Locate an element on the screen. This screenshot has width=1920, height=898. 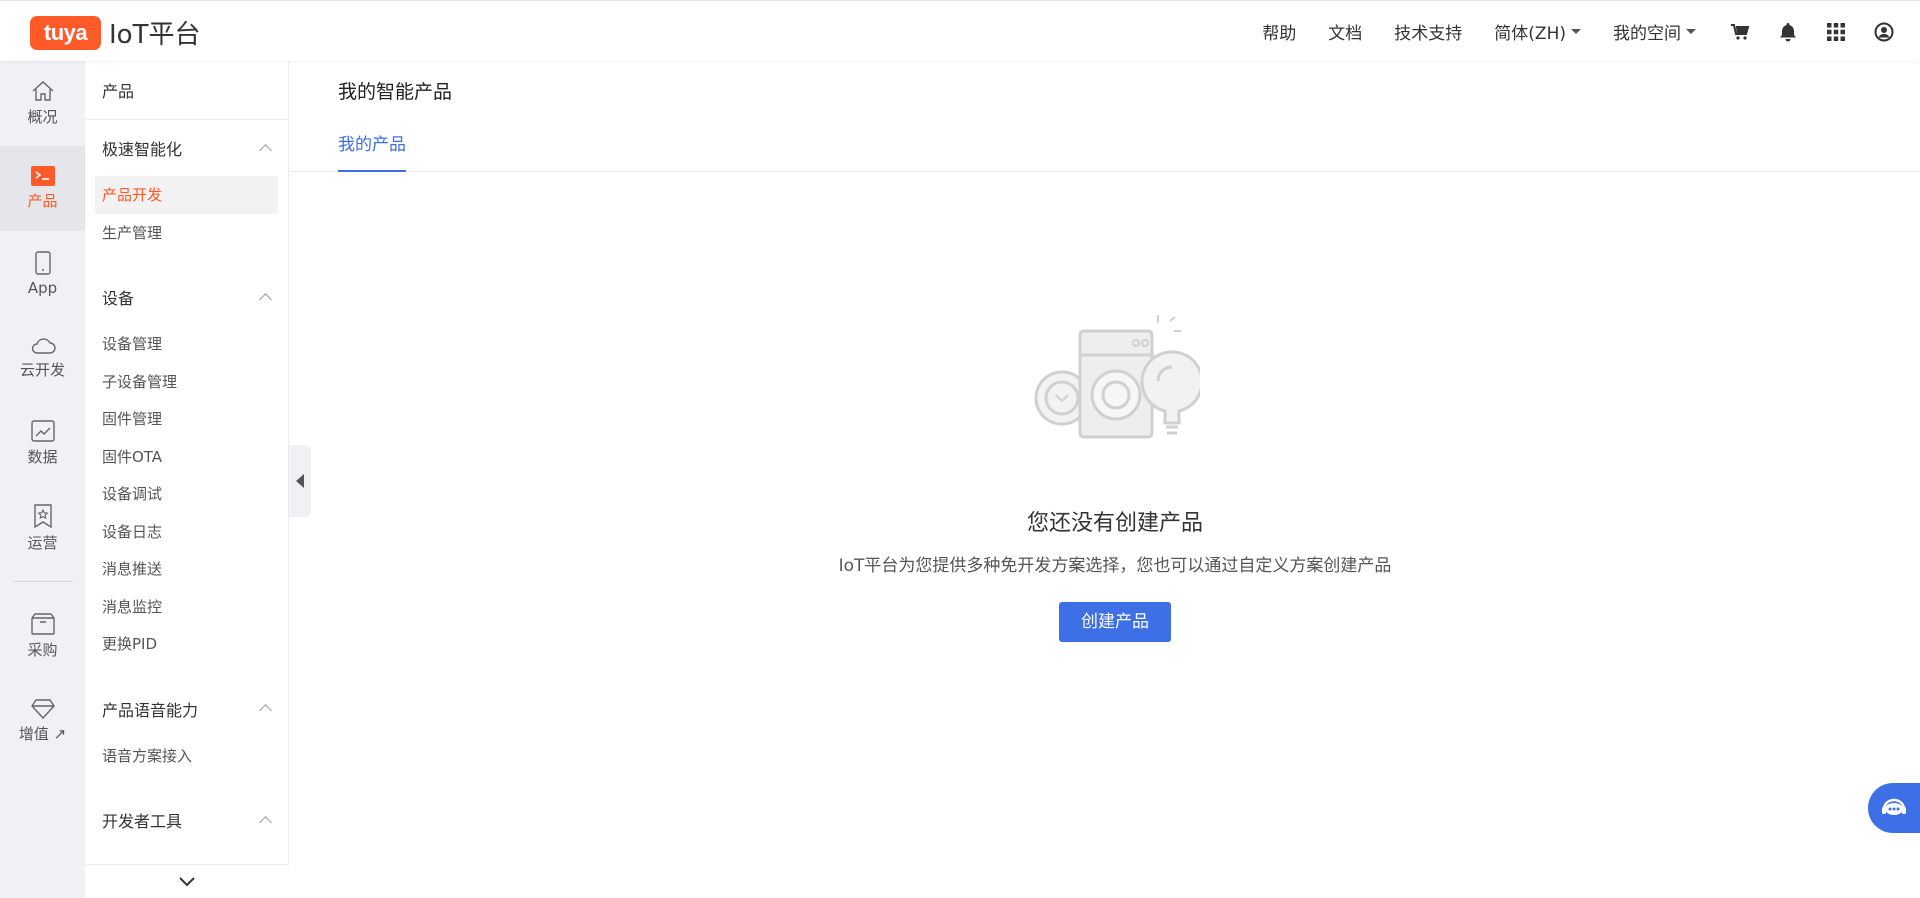
sidebar-title: 产品 is located at coordinates (186, 90).